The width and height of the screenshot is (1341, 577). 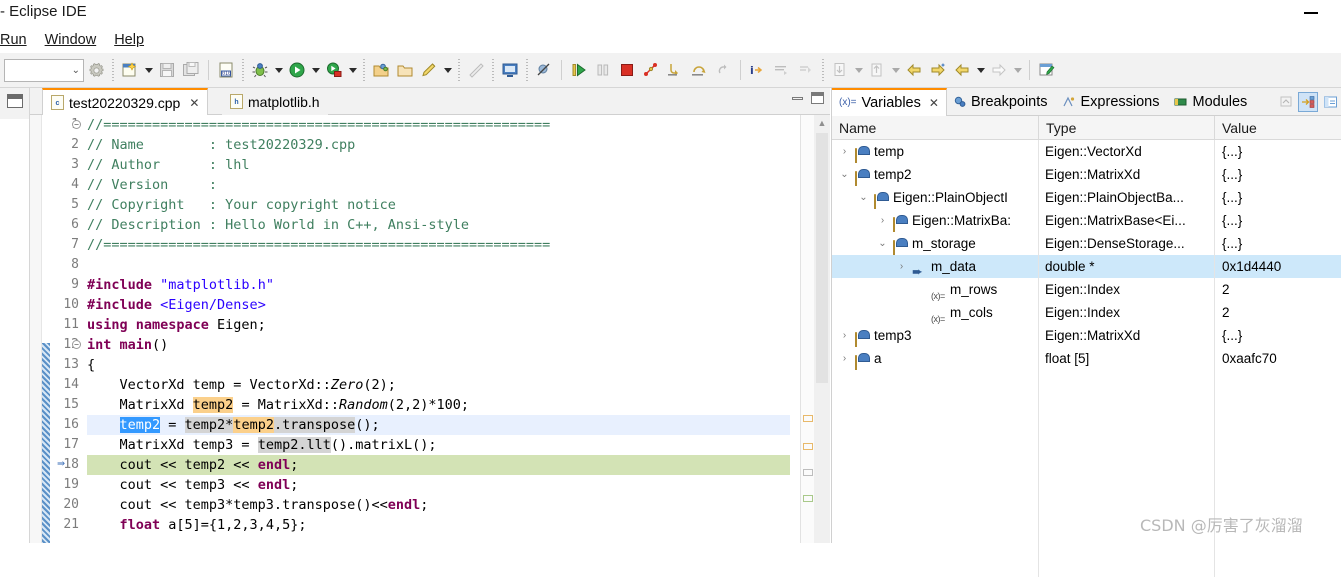 I want to click on new-window-button, so click(x=1047, y=70).